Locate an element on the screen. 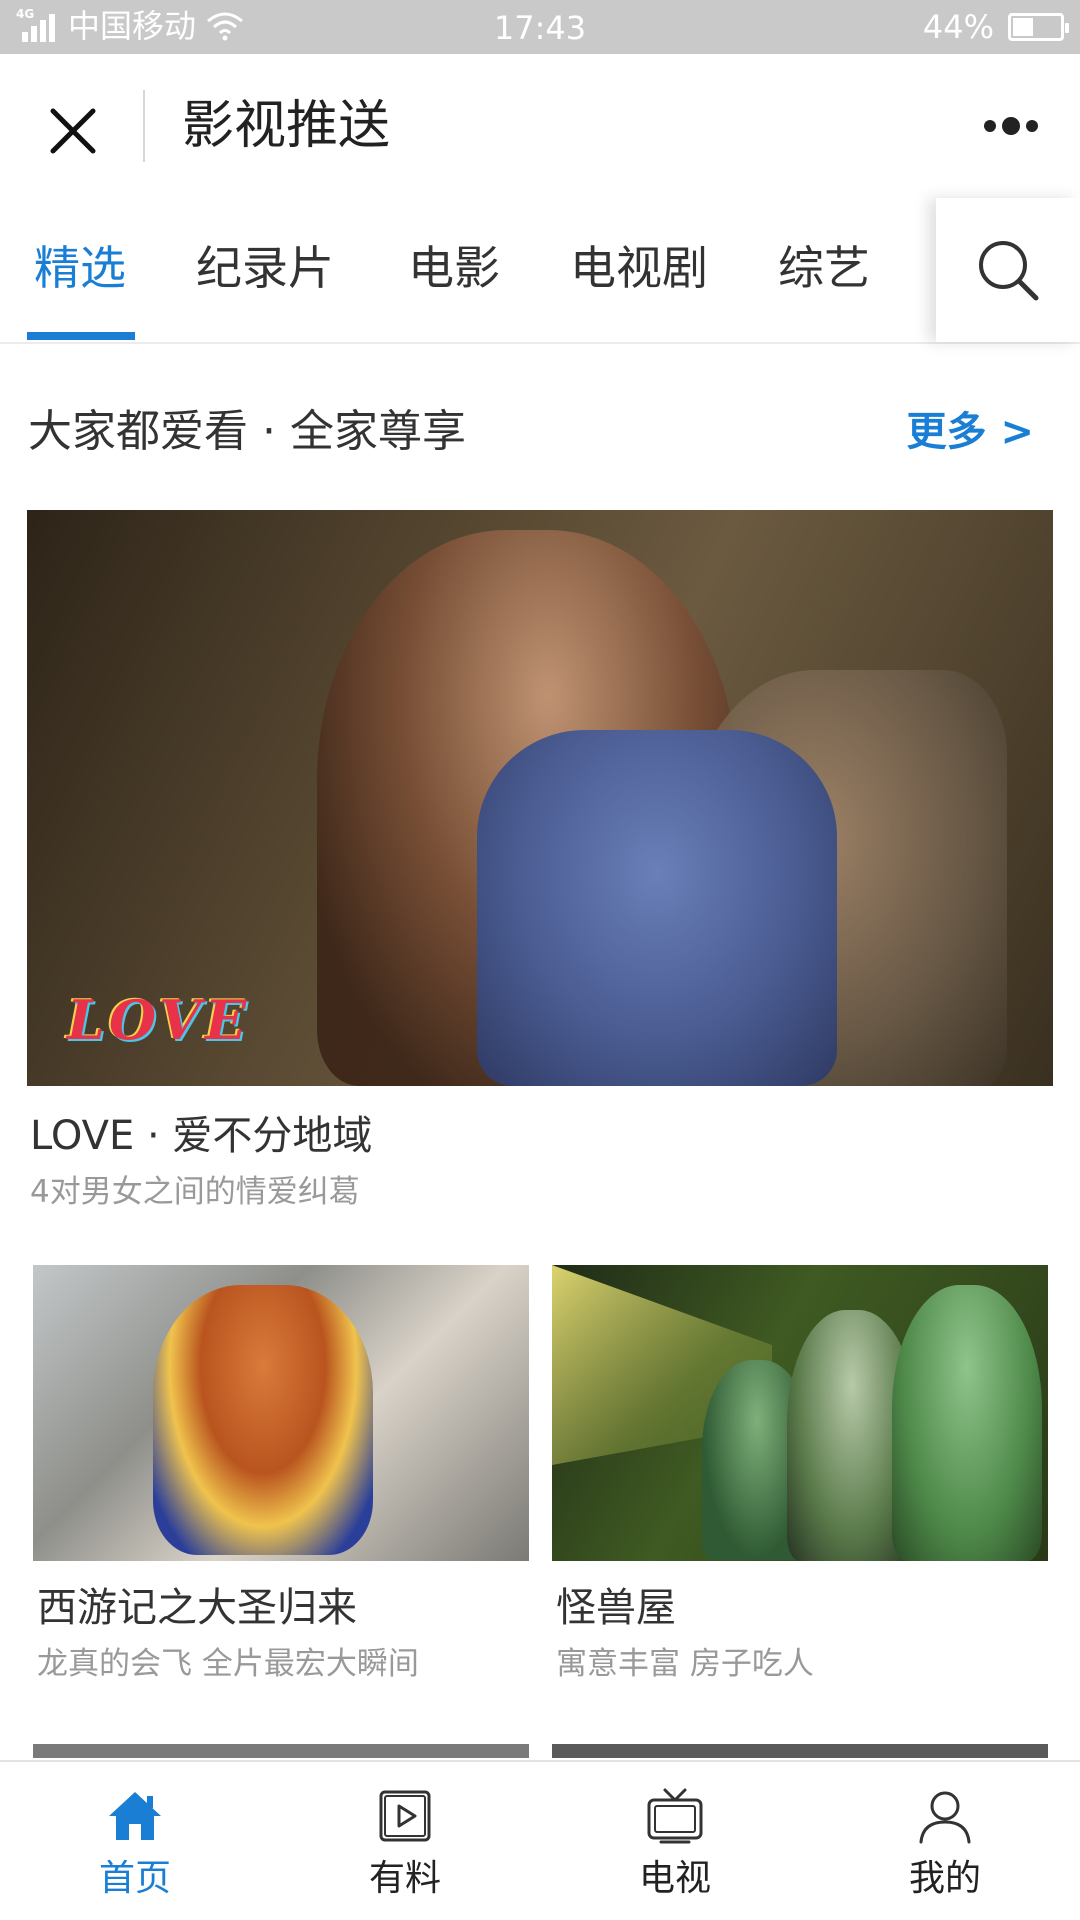 The image size is (1080, 1920). tab-variety: 综艺 is located at coordinates (824, 268).